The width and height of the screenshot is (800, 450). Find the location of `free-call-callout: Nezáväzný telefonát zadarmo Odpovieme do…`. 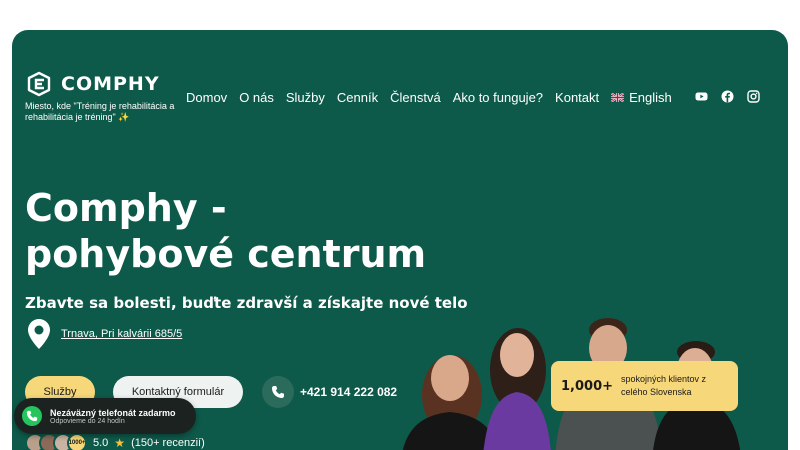

free-call-callout: Nezáväzný telefonát zadarmo Odpovieme do… is located at coordinates (105, 416).